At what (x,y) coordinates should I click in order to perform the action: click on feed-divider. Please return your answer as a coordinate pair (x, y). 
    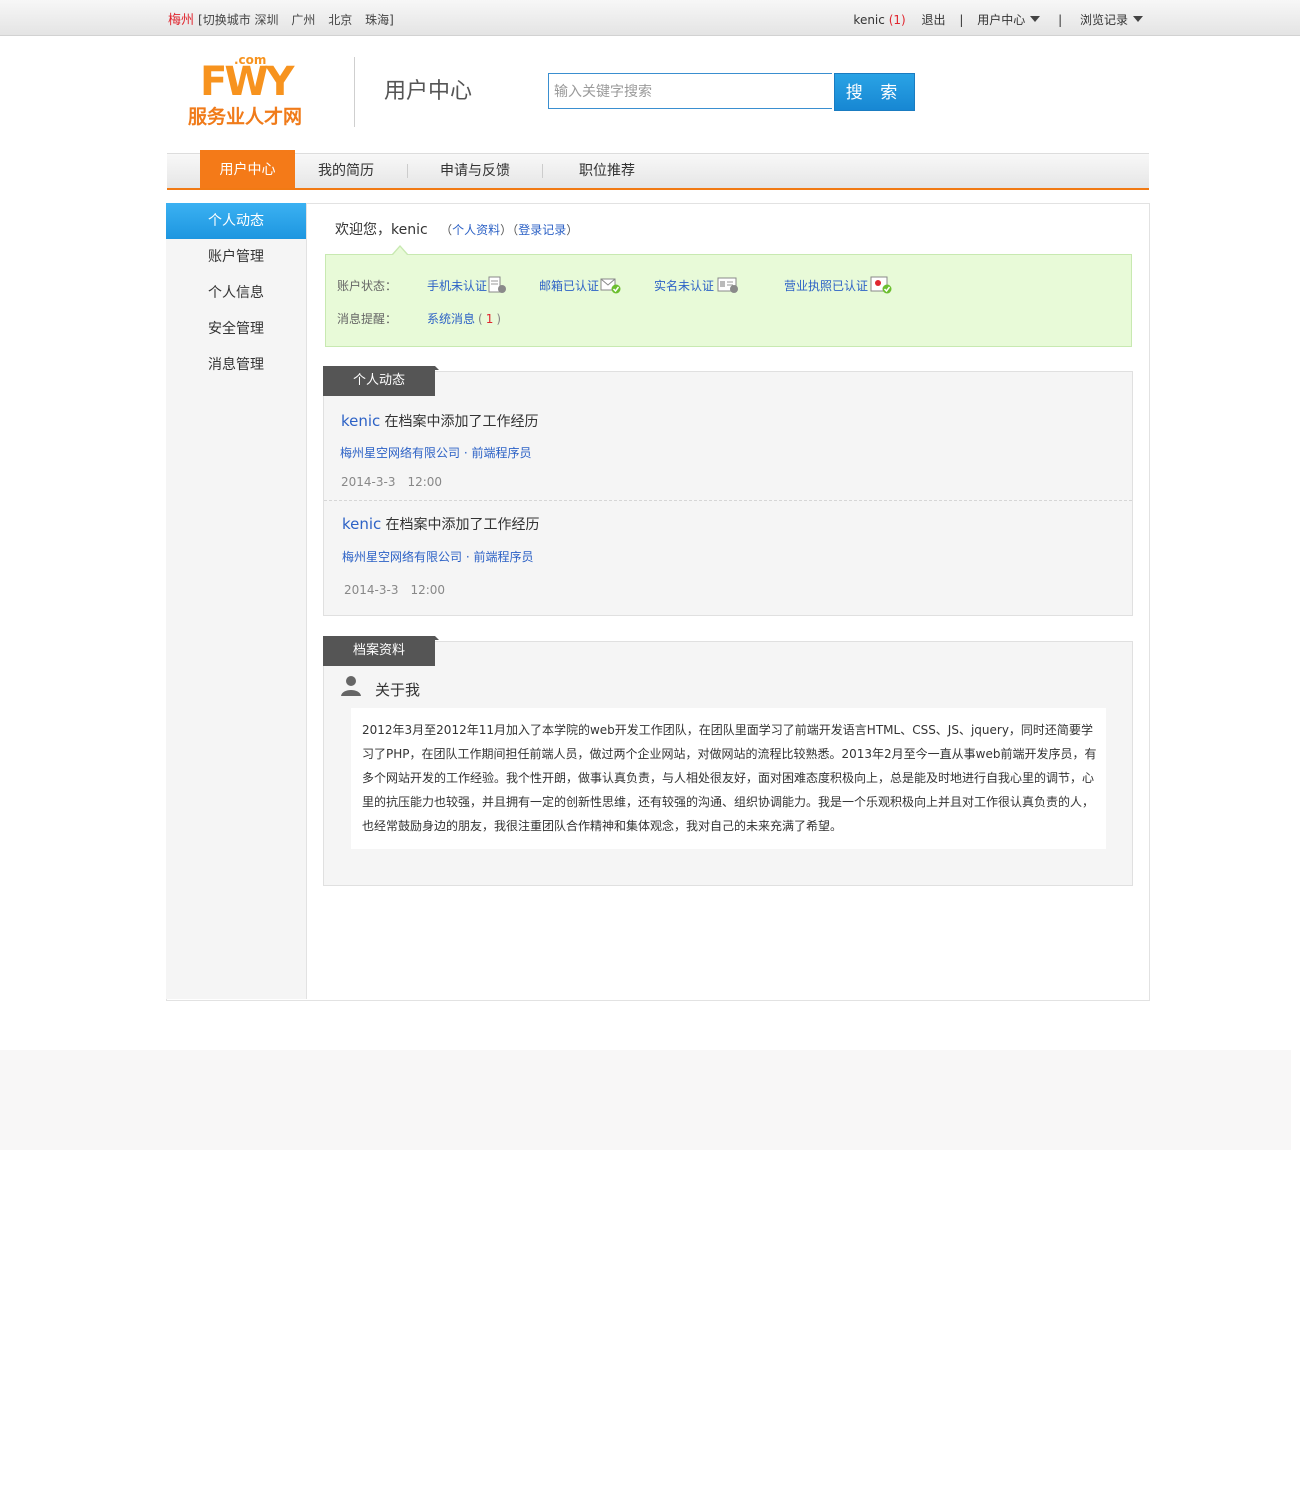
    Looking at the image, I should click on (728, 500).